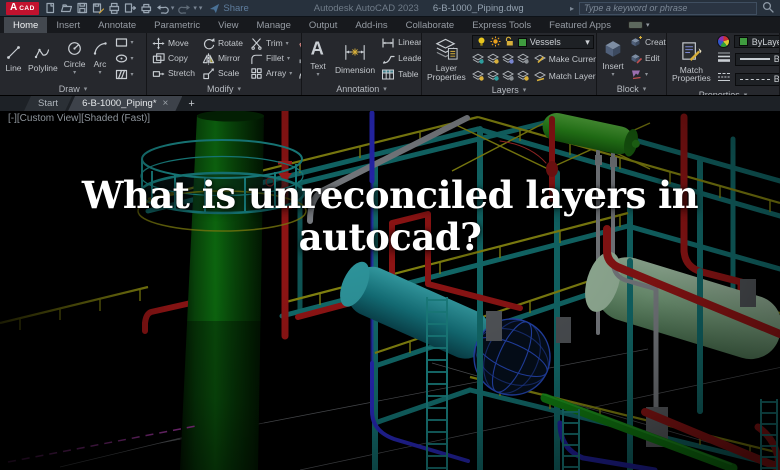 The height and width of the screenshot is (470, 780). What do you see at coordinates (100, 58) in the screenshot?
I see `arc-button: Arc ▾` at bounding box center [100, 58].